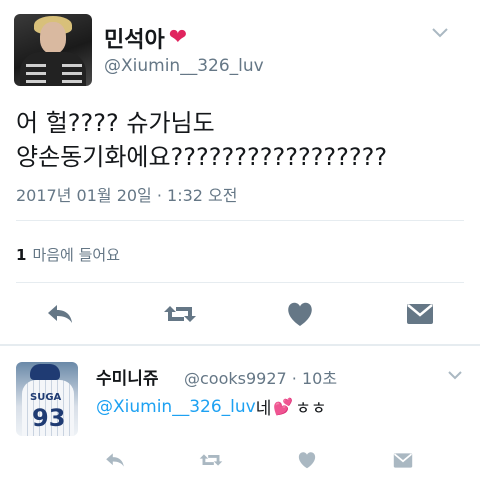 The height and width of the screenshot is (480, 480). Describe the element at coordinates (241, 140) in the screenshot. I see `tweet-text: 어 헐???? 슈가님도 양손동기화에요?????????????????` at that location.